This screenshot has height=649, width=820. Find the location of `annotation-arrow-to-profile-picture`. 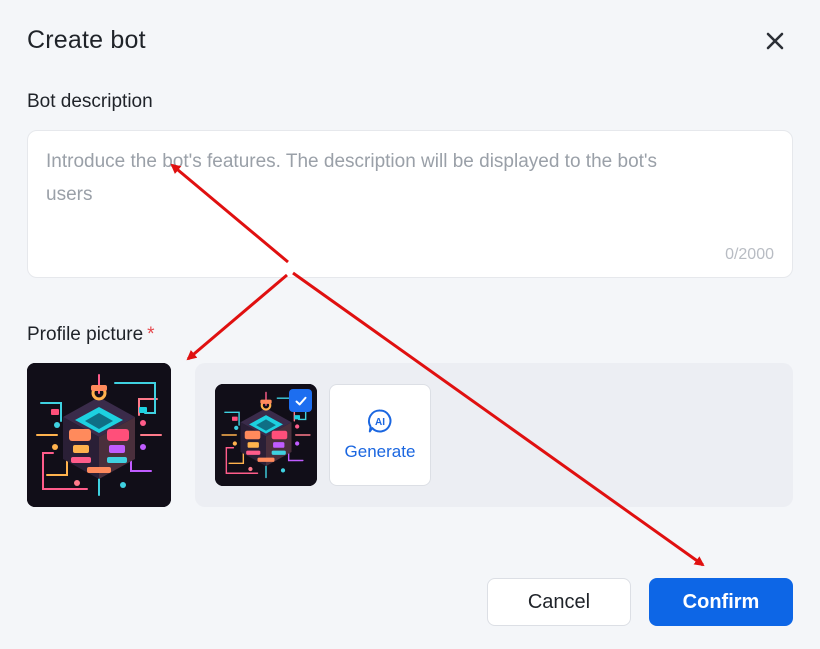

annotation-arrow-to-profile-picture is located at coordinates (237, 317).